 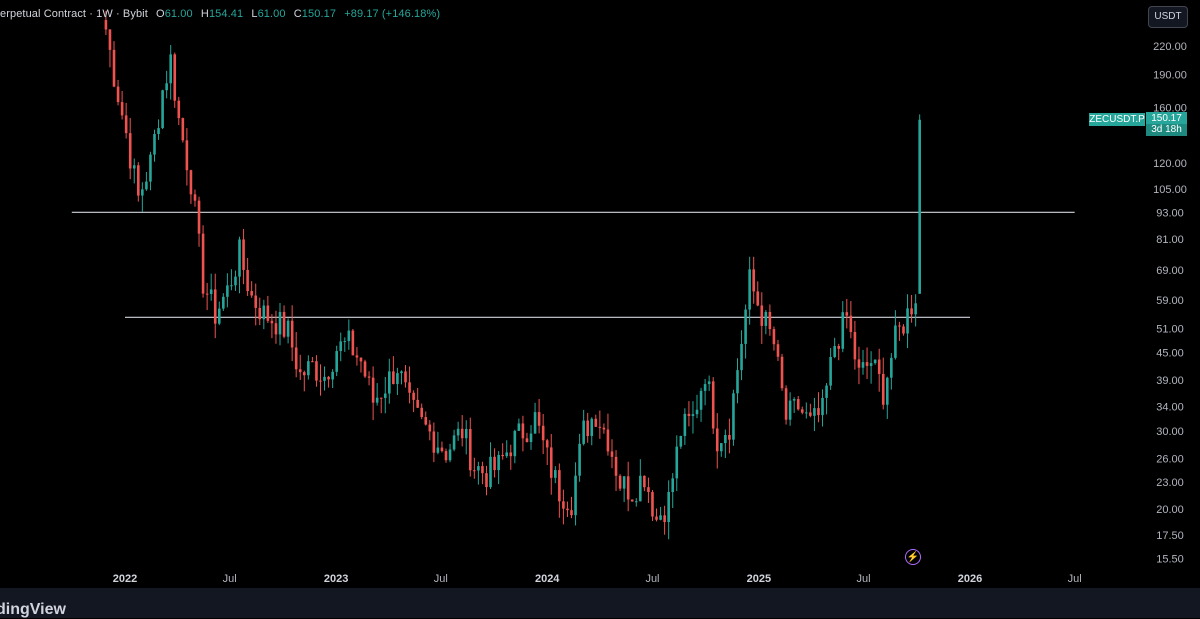 I want to click on legend-change: +89.17 (+146.18%), so click(x=392, y=14).